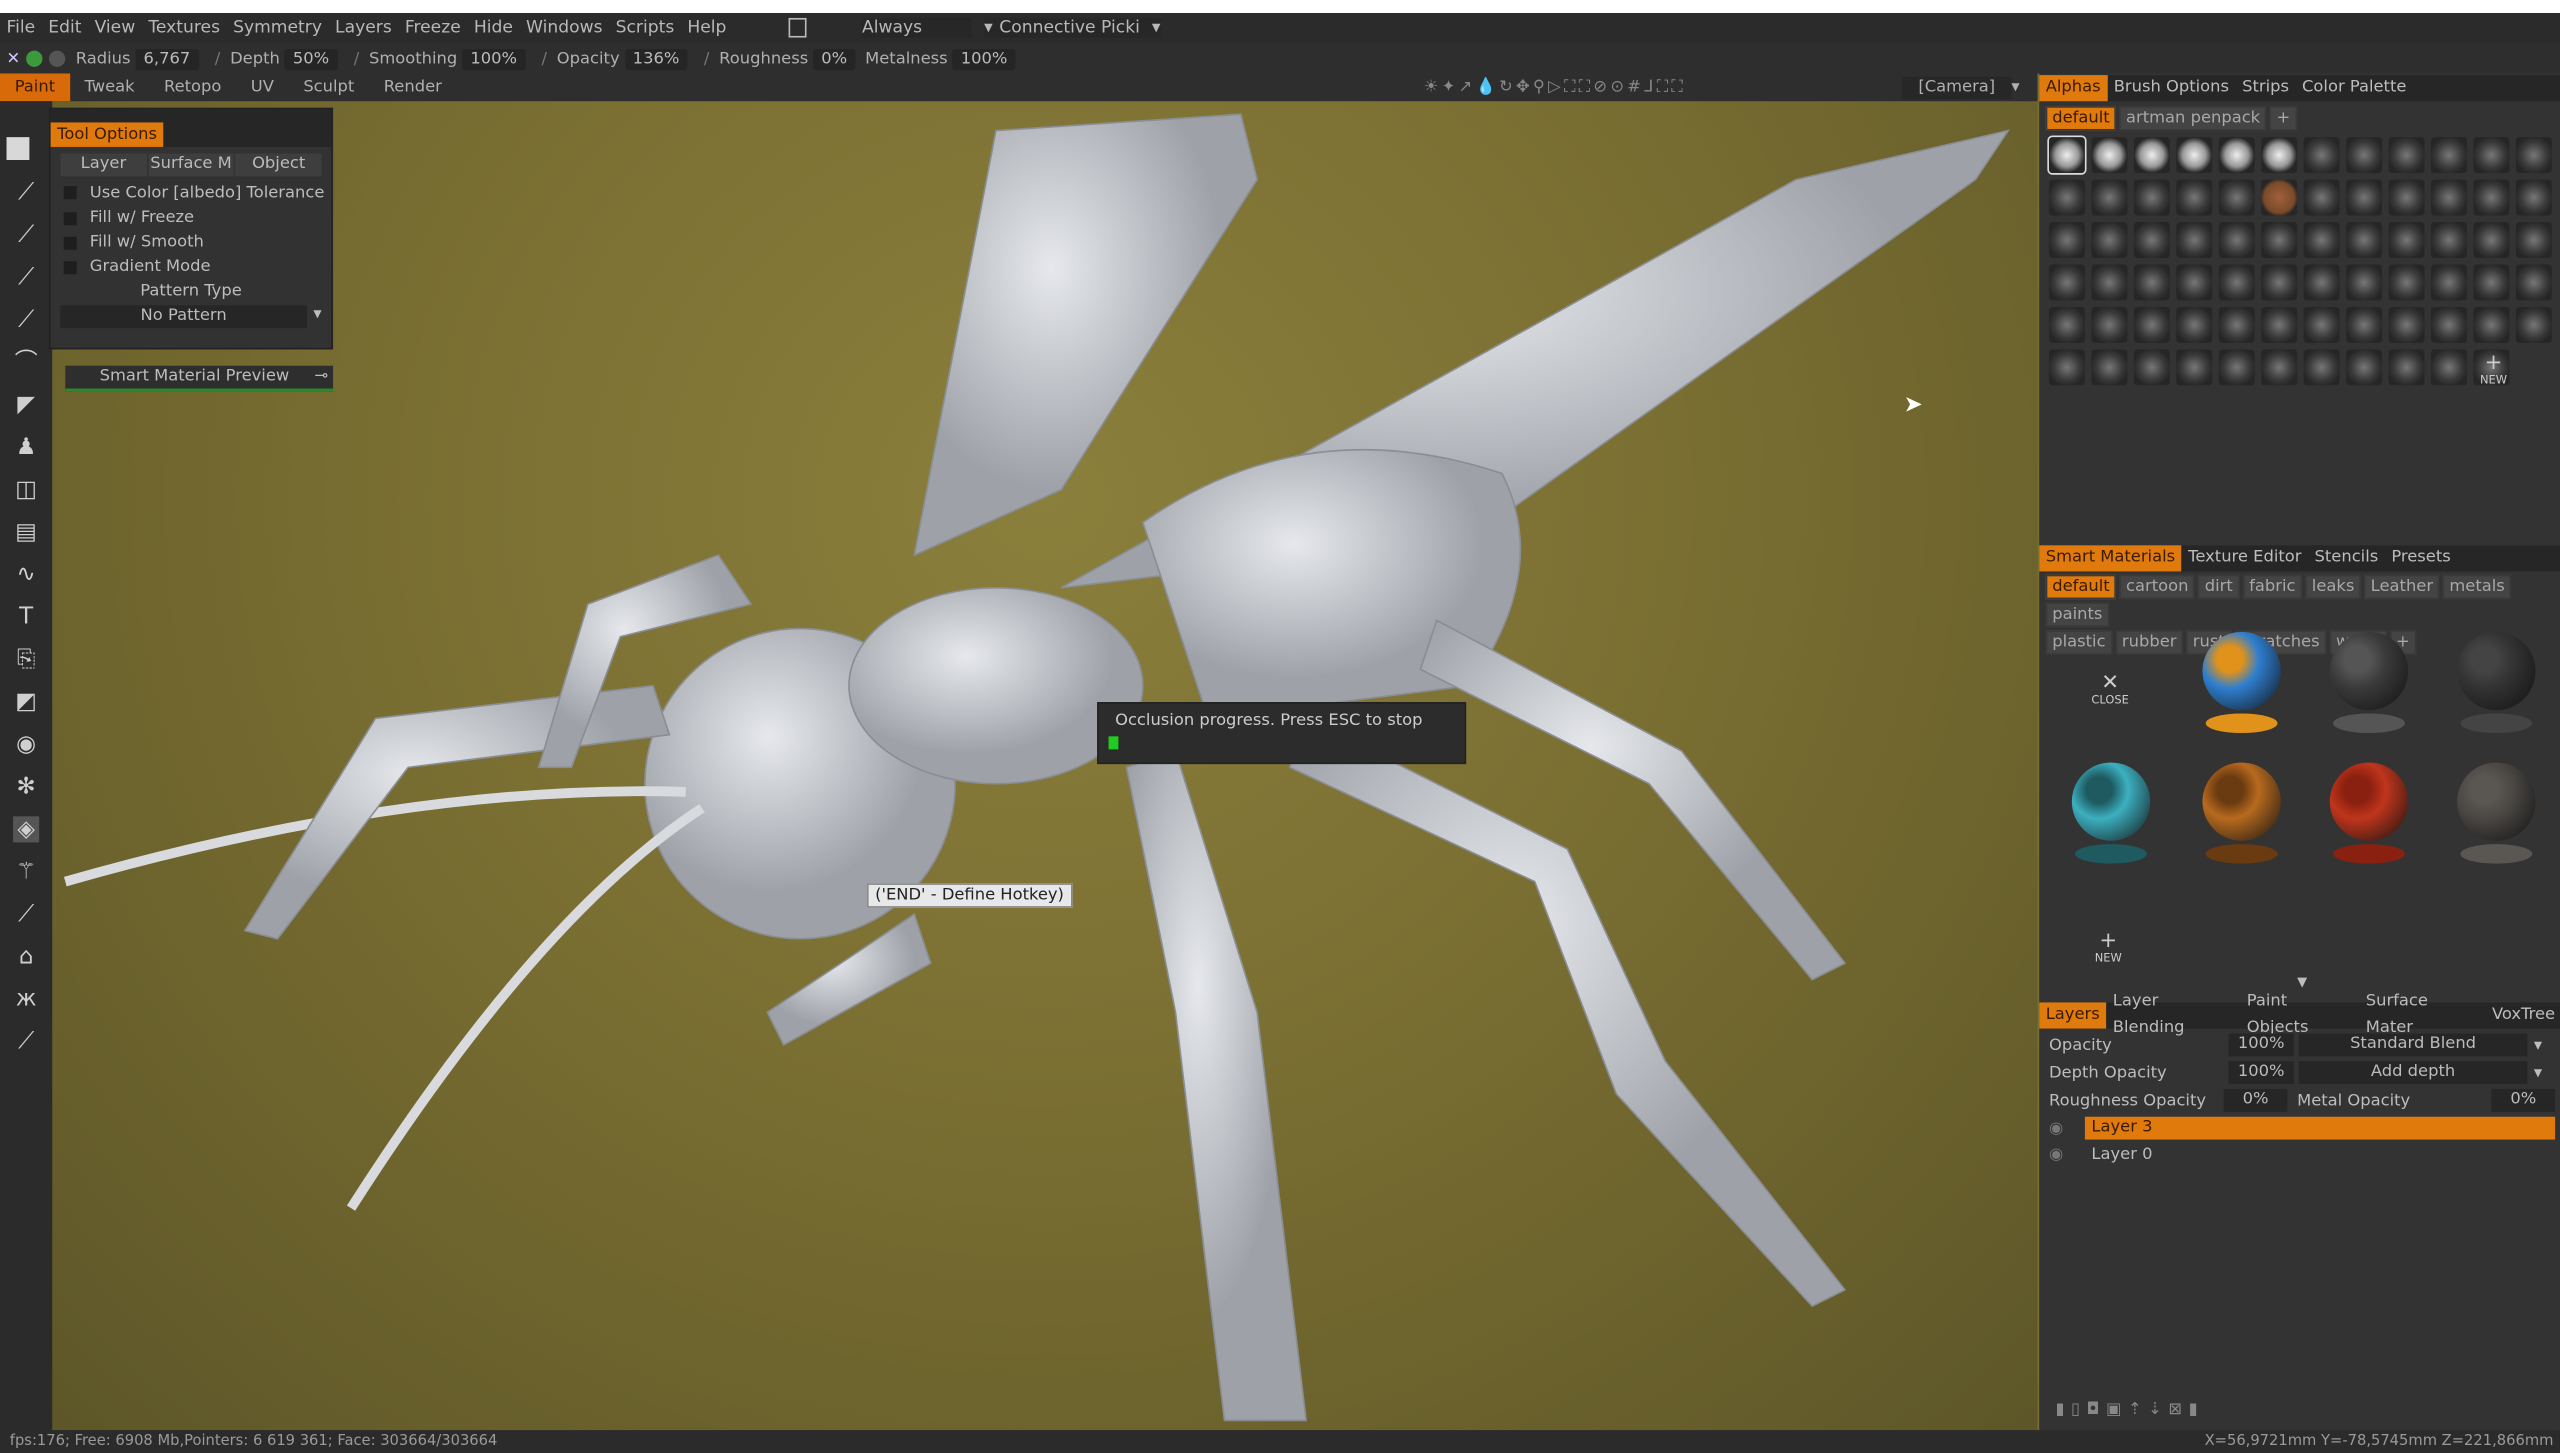 The image size is (2560, 1453). I want to click on menu-symmetry: Symmetry, so click(277, 28).